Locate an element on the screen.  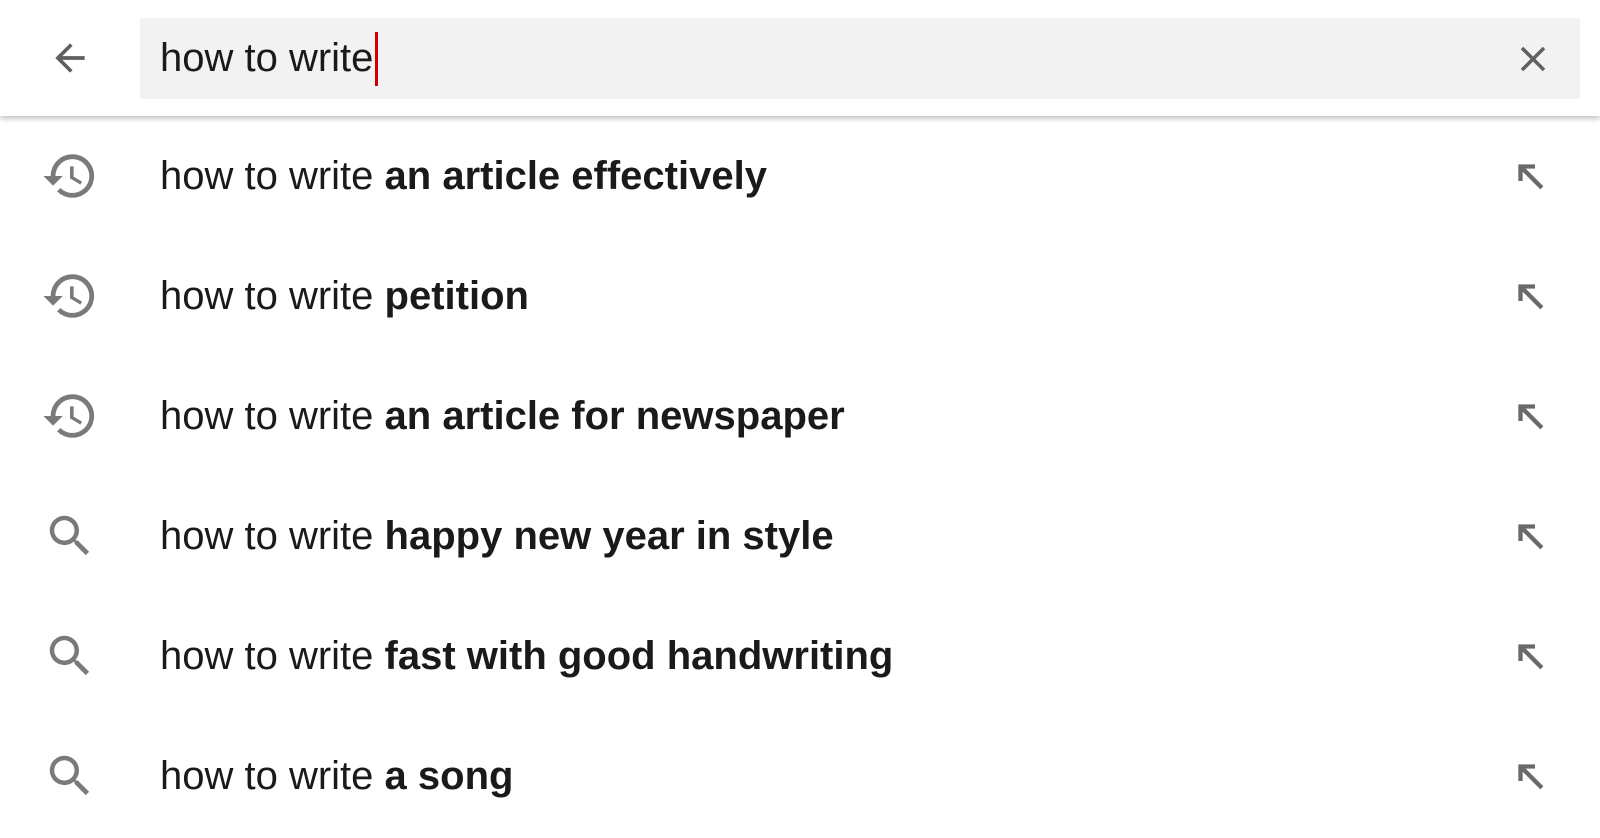
suggestion-completion: happy new year in style is located at coordinates (609, 536).